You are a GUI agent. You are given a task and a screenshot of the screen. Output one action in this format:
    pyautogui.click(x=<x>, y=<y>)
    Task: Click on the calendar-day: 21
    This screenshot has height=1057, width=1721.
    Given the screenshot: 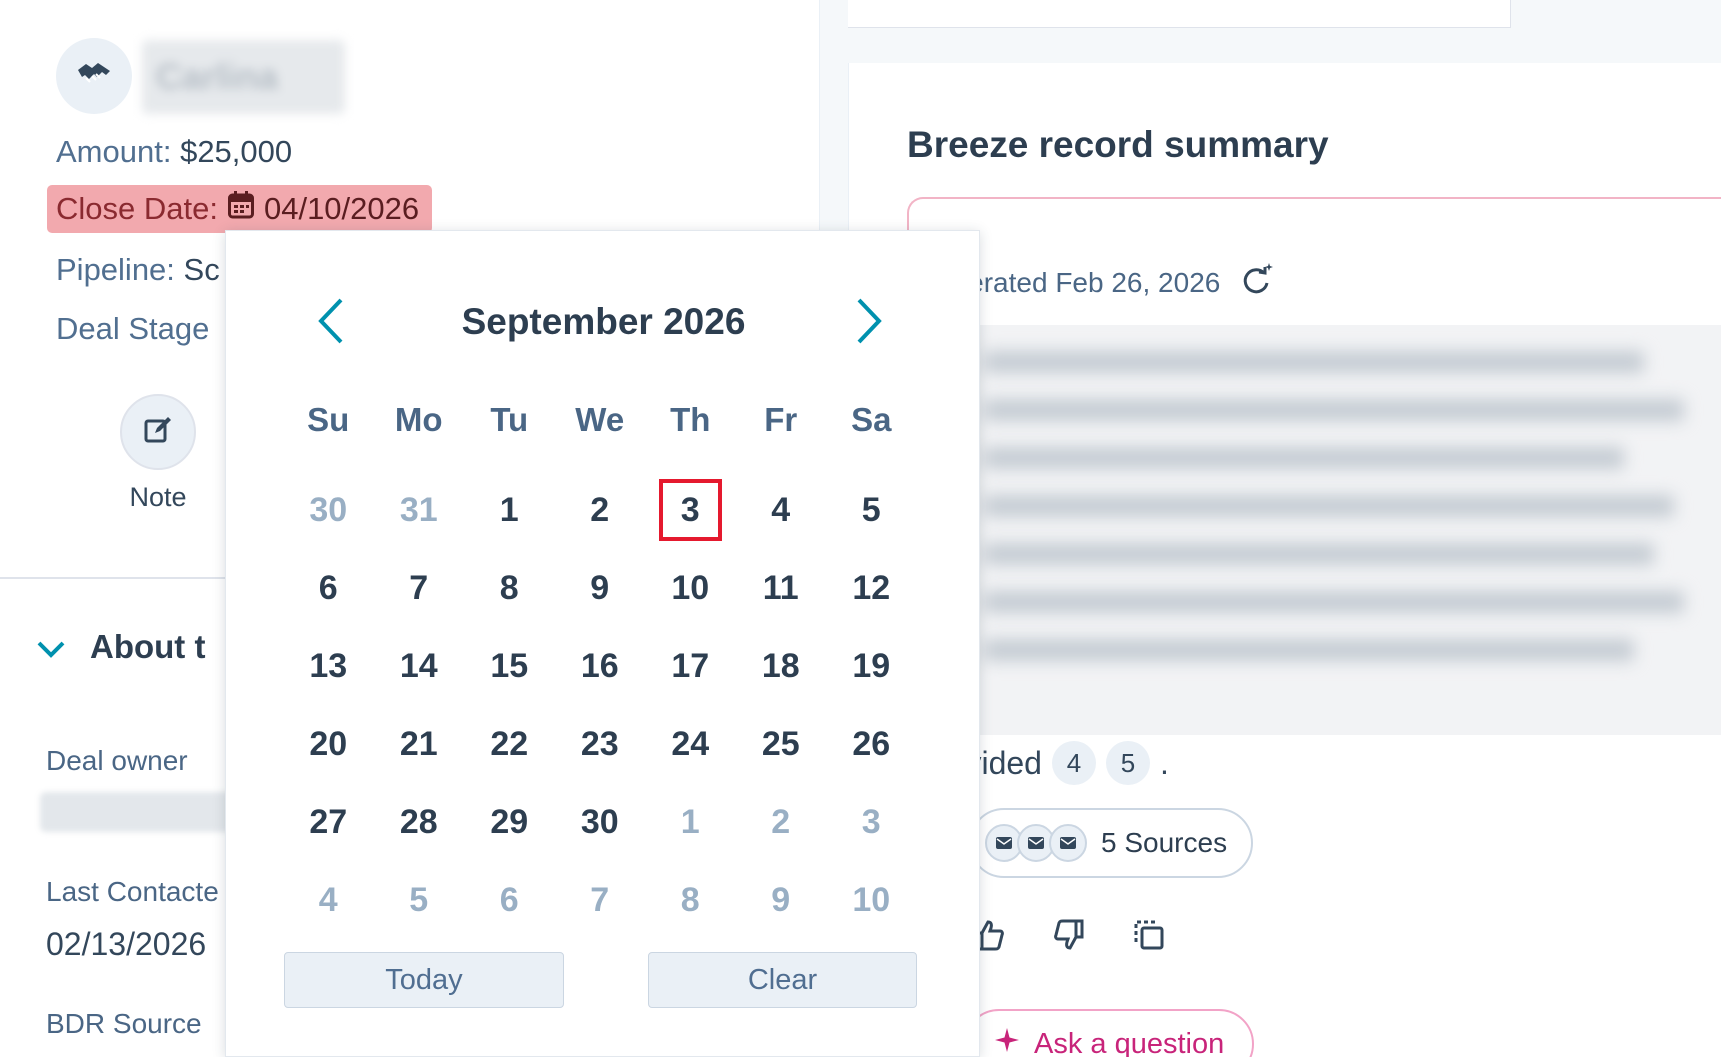 What is the action you would take?
    pyautogui.click(x=419, y=744)
    